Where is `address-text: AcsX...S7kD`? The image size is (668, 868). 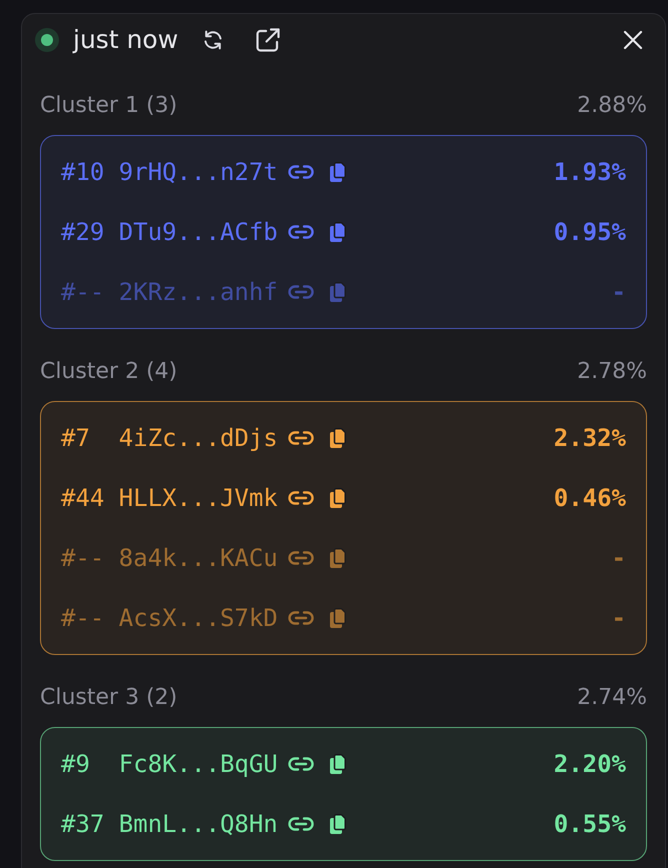 address-text: AcsX...S7kD is located at coordinates (198, 618).